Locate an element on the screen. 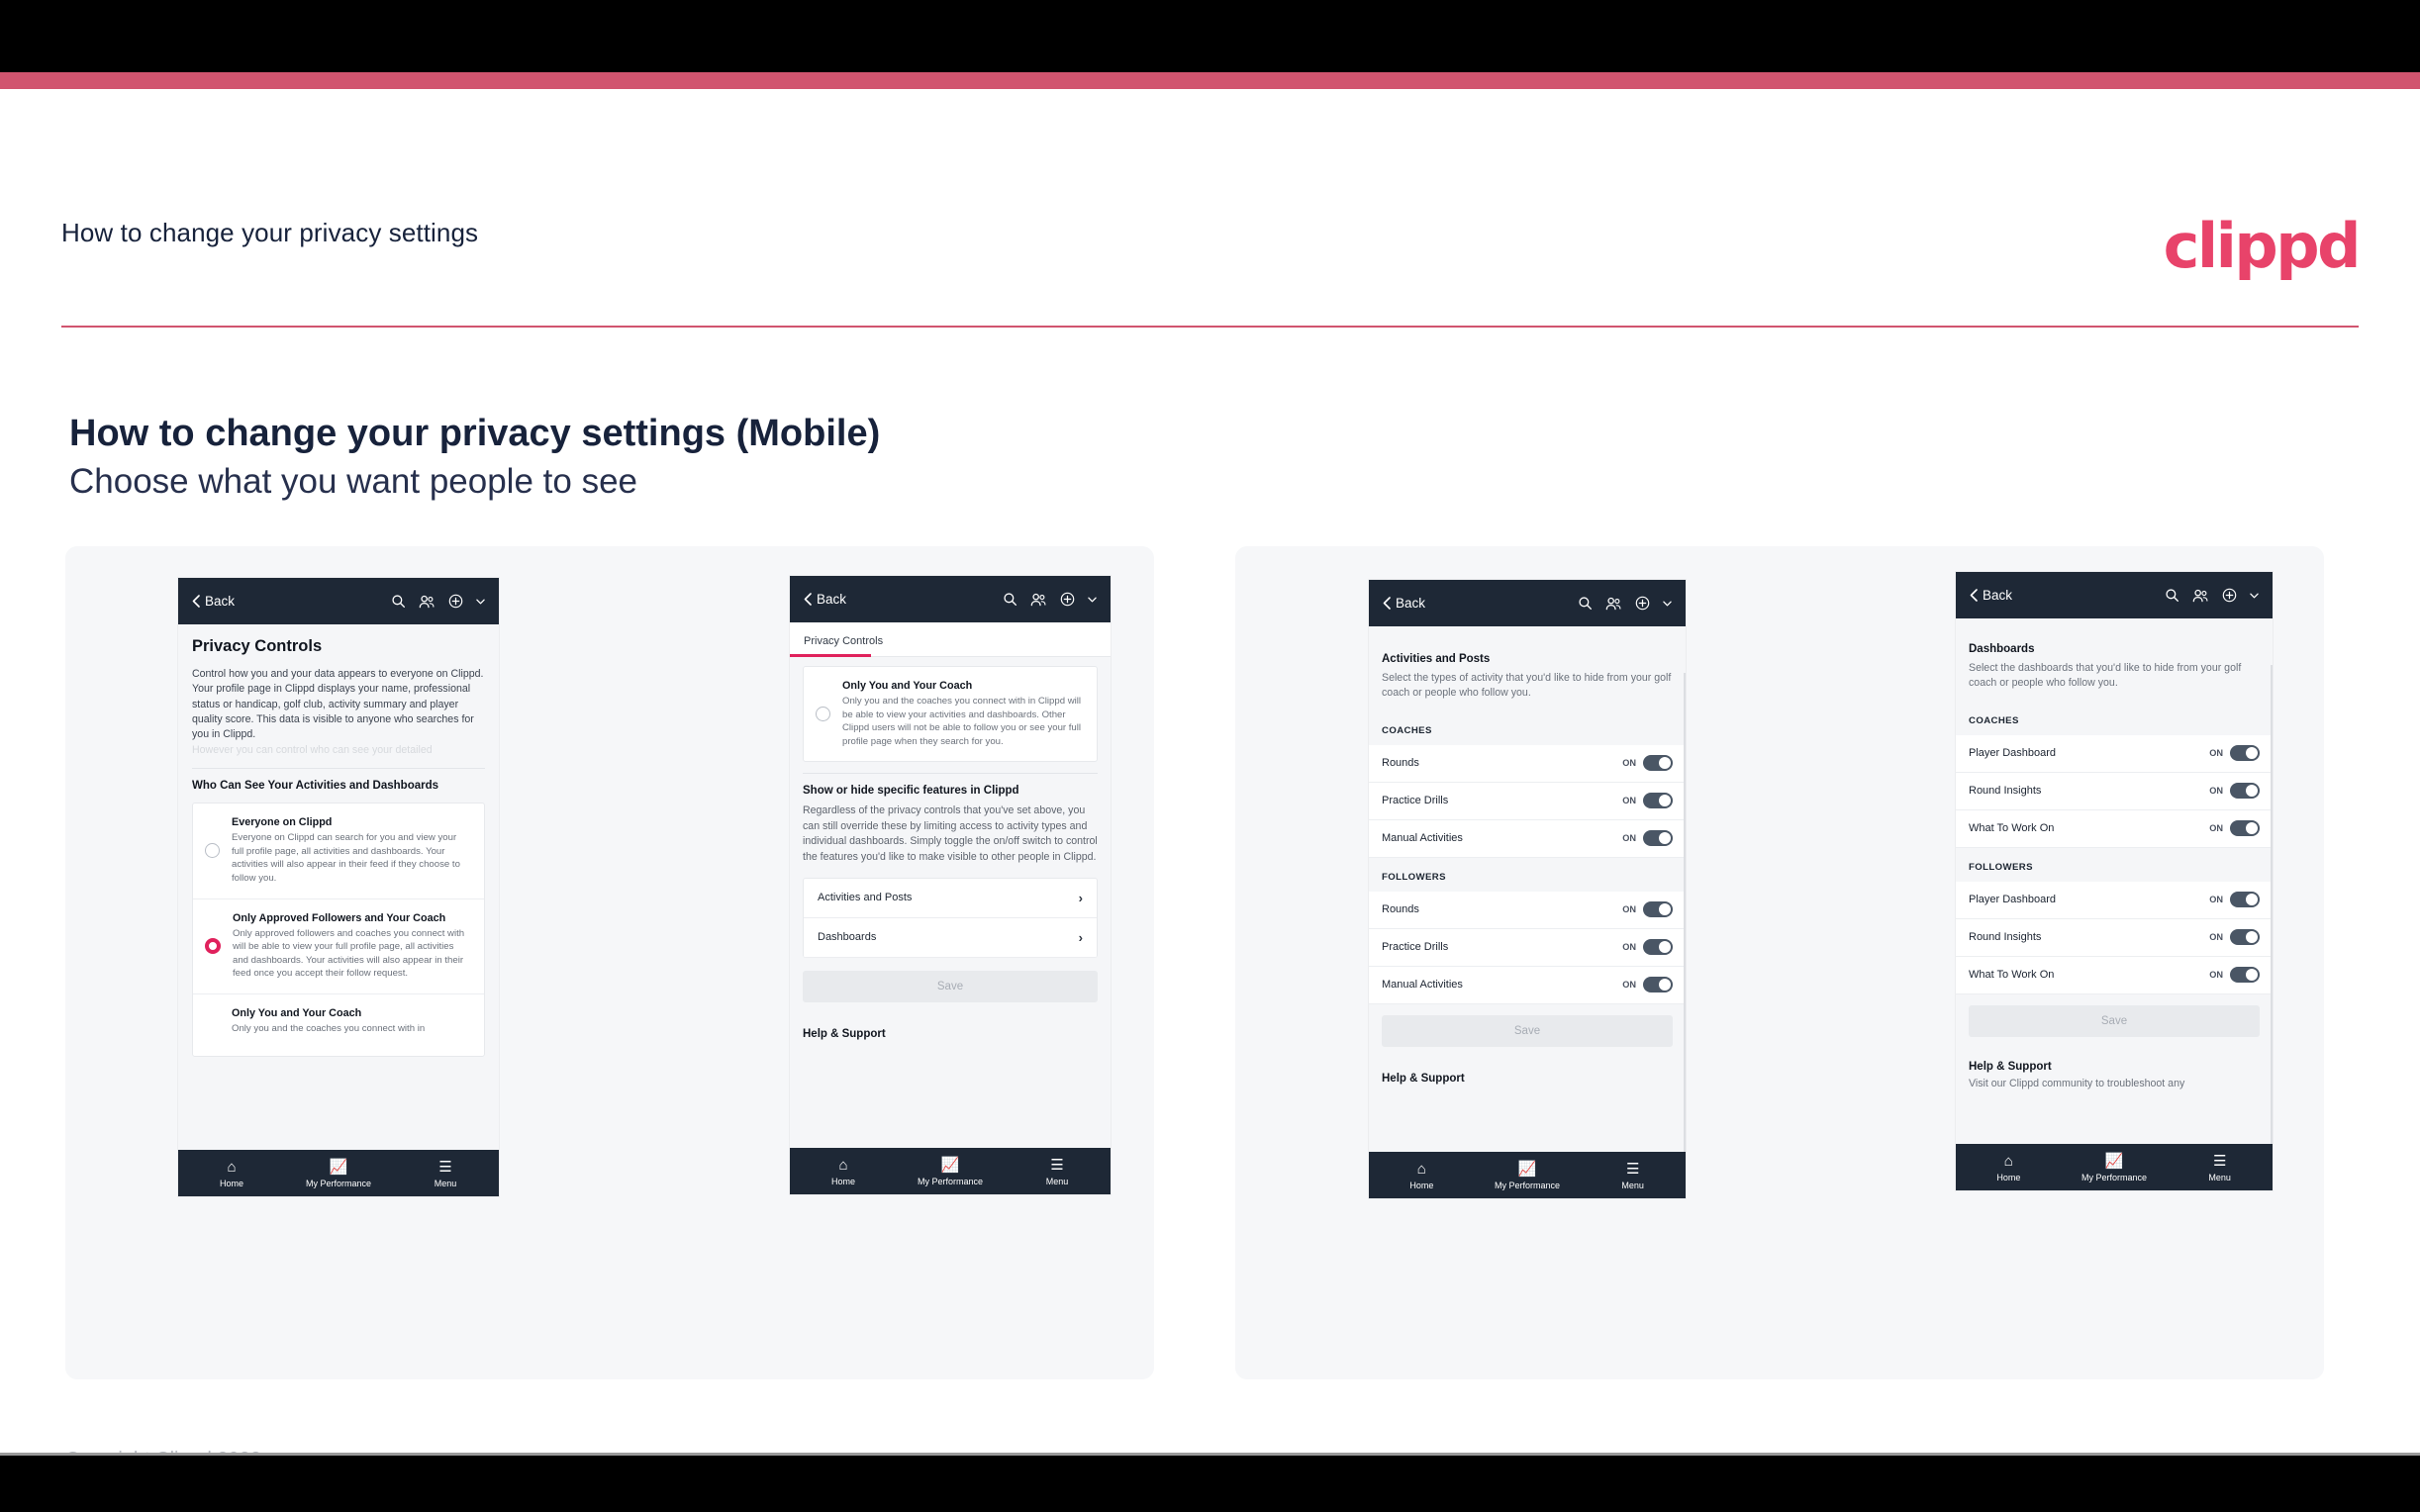 The width and height of the screenshot is (2420, 1512). link-label: Activities and Posts is located at coordinates (865, 898).